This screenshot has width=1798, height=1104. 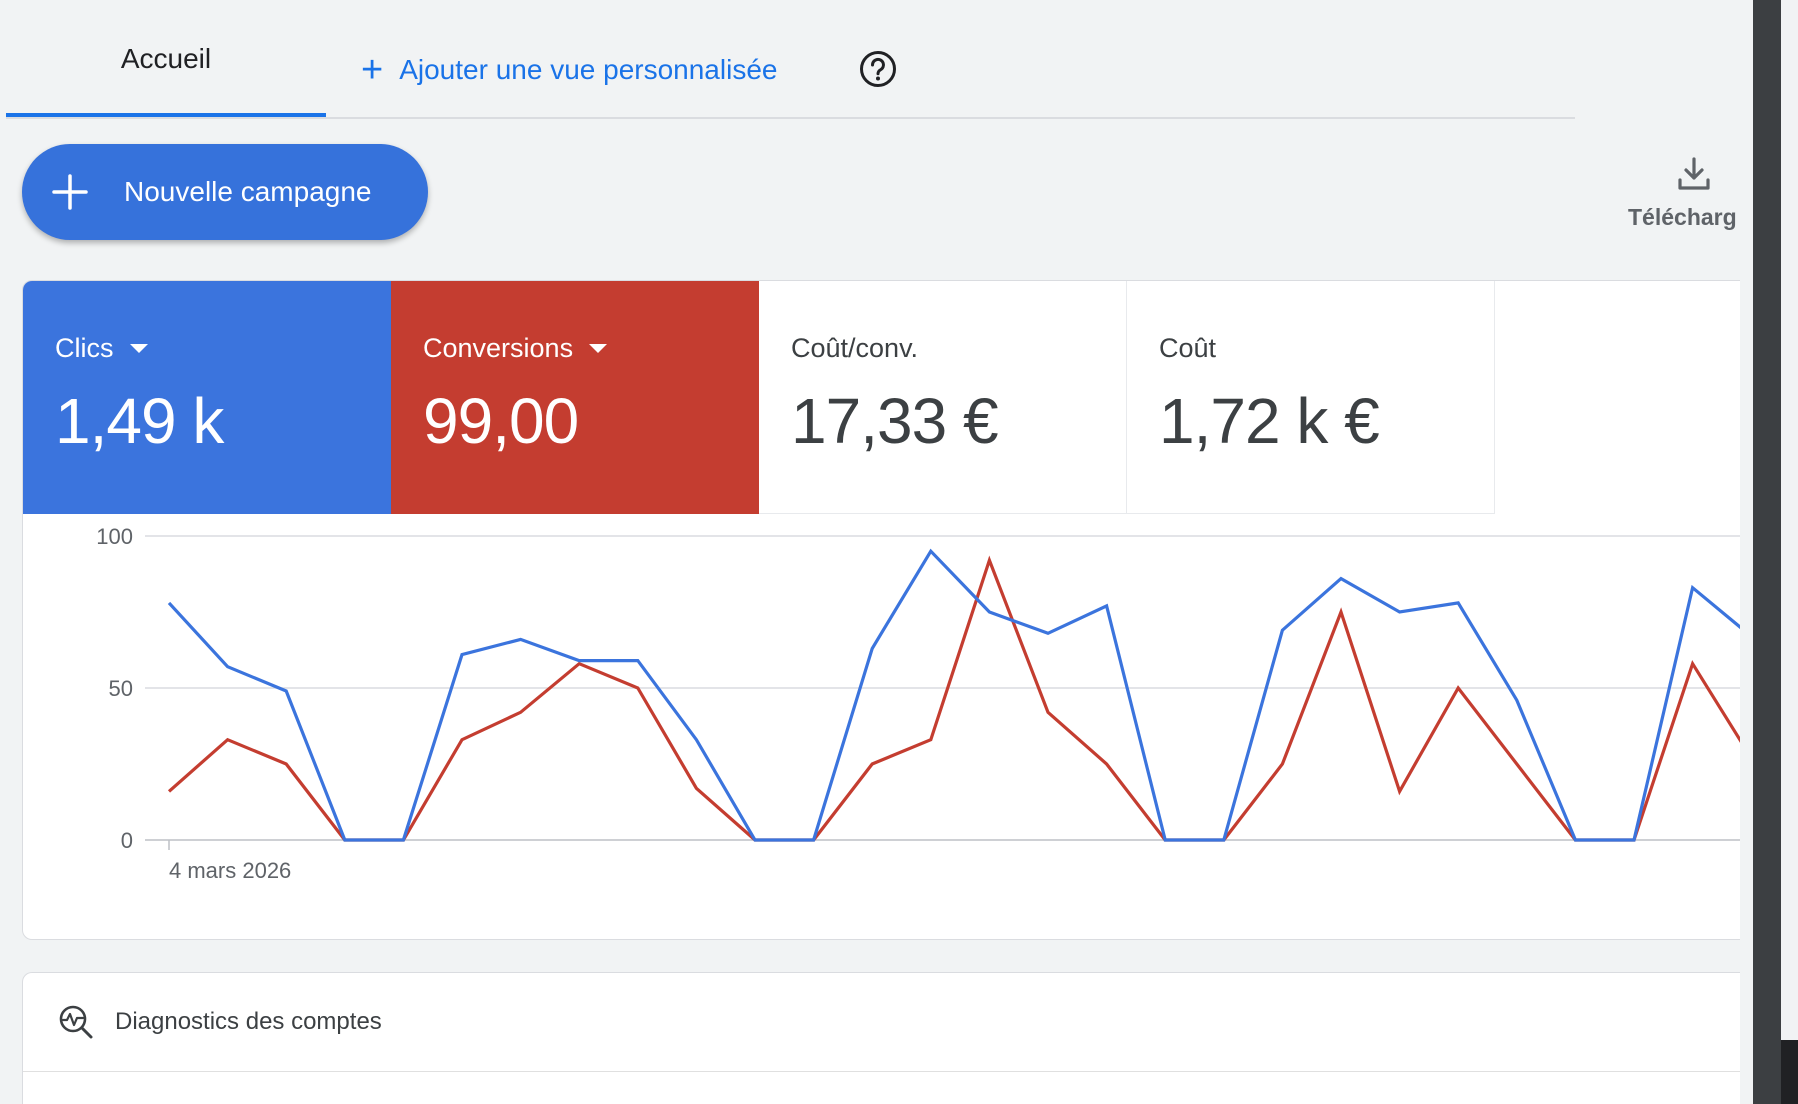 I want to click on download-icon, so click(x=1694, y=173).